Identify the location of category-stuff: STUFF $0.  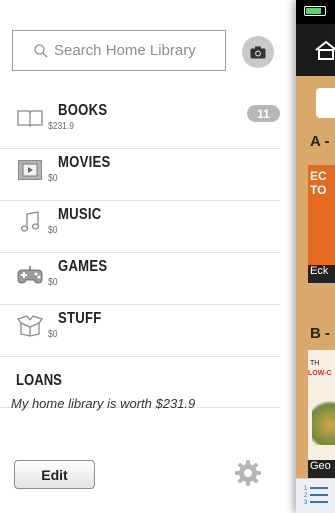
(140, 331).